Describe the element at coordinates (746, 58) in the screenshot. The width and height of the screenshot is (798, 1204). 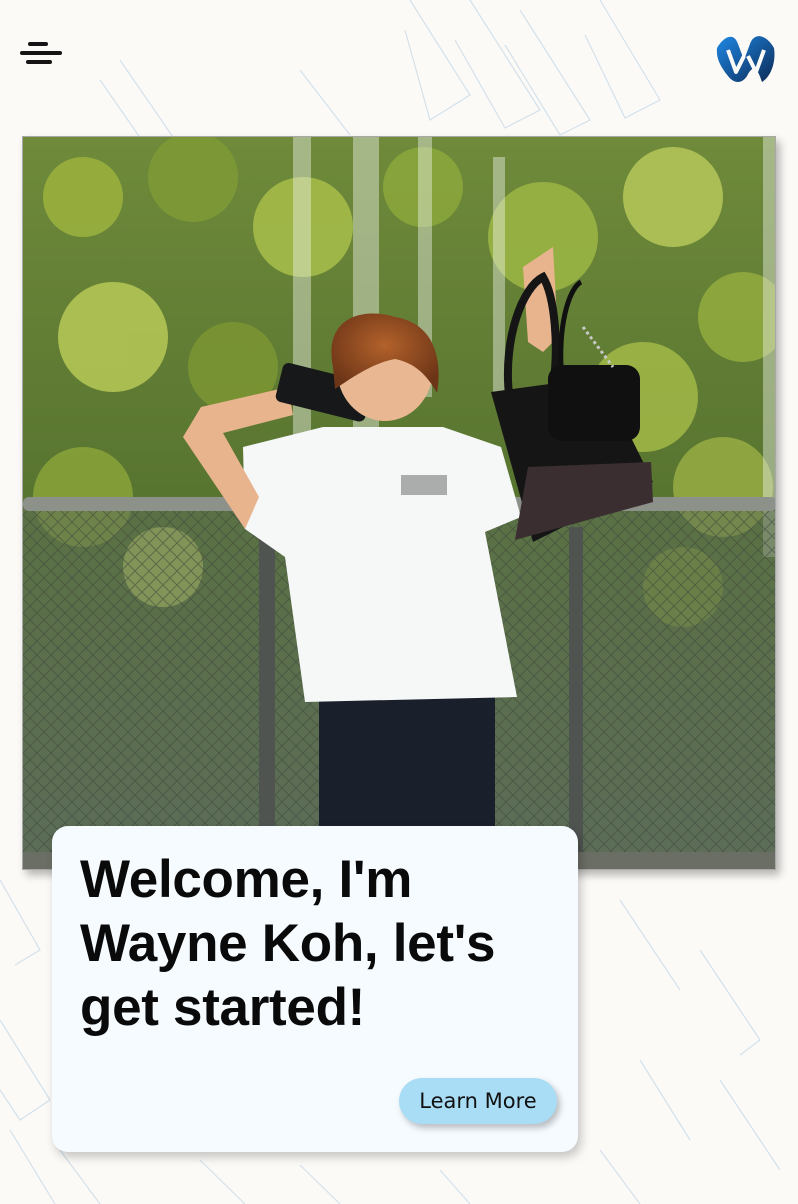
I see `w-logo-icon` at that location.